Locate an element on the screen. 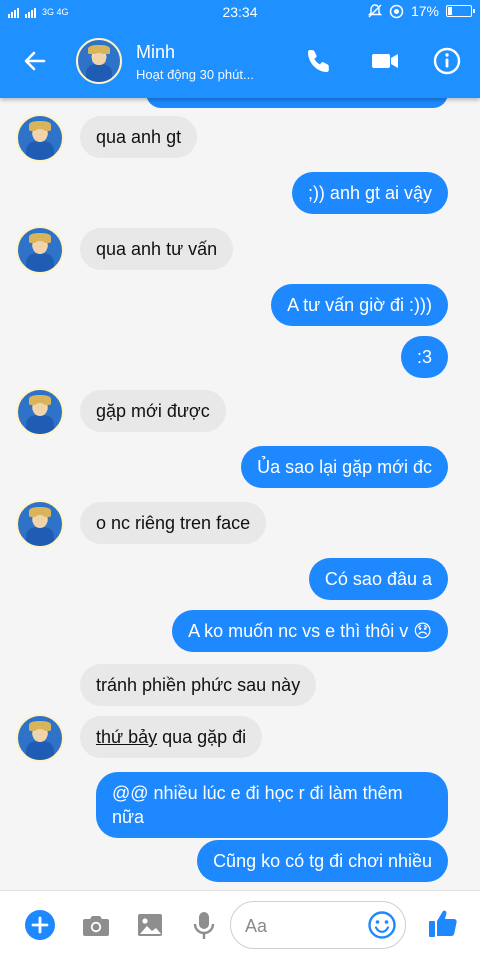 The width and height of the screenshot is (480, 960). battery-percent: 17% is located at coordinates (424, 11).